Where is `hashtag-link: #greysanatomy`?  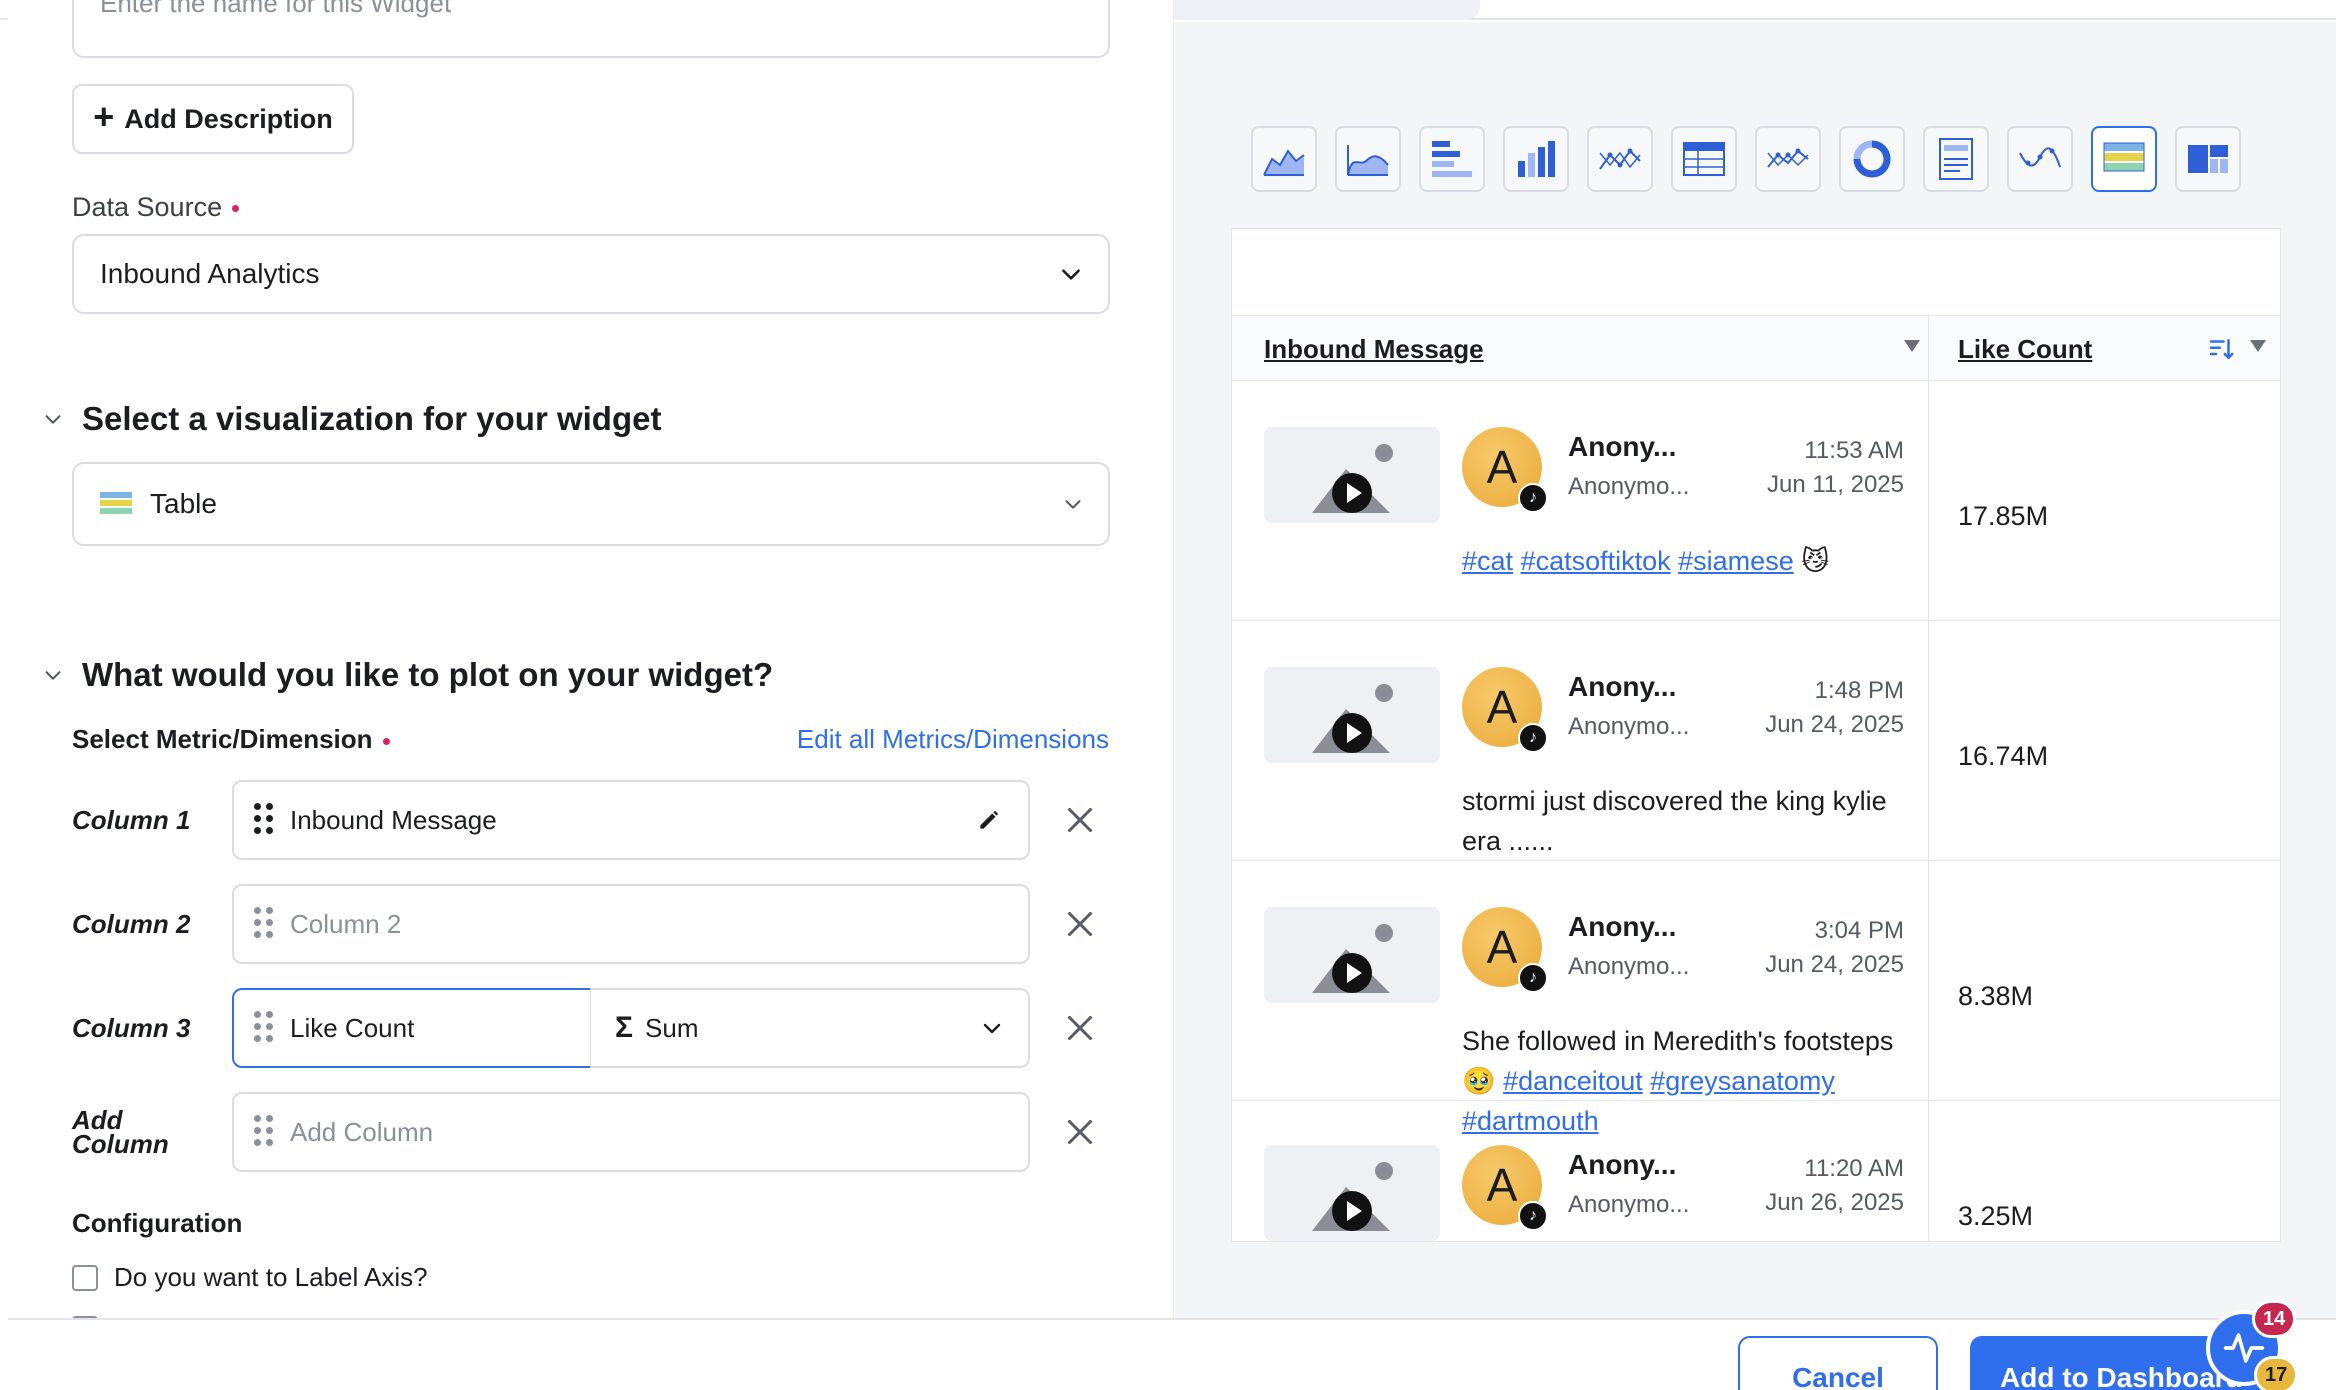
hashtag-link: #greysanatomy is located at coordinates (1742, 1081).